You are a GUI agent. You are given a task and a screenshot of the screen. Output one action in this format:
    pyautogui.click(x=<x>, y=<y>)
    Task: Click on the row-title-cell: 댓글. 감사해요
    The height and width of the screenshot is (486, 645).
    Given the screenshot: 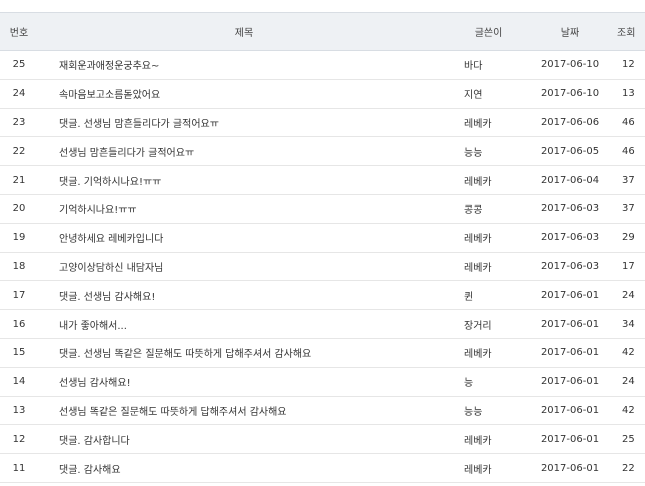 What is the action you would take?
    pyautogui.click(x=244, y=468)
    